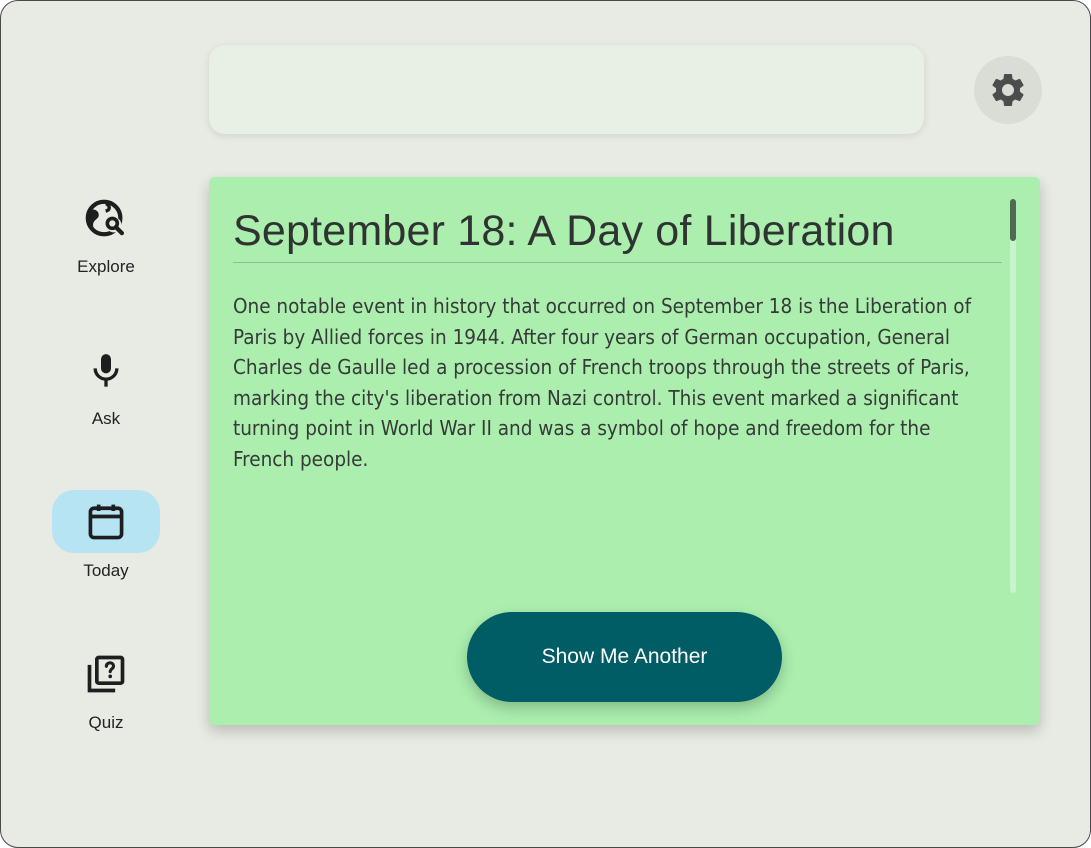  I want to click on event-title: September 18: A Day of Liberation, so click(564, 231).